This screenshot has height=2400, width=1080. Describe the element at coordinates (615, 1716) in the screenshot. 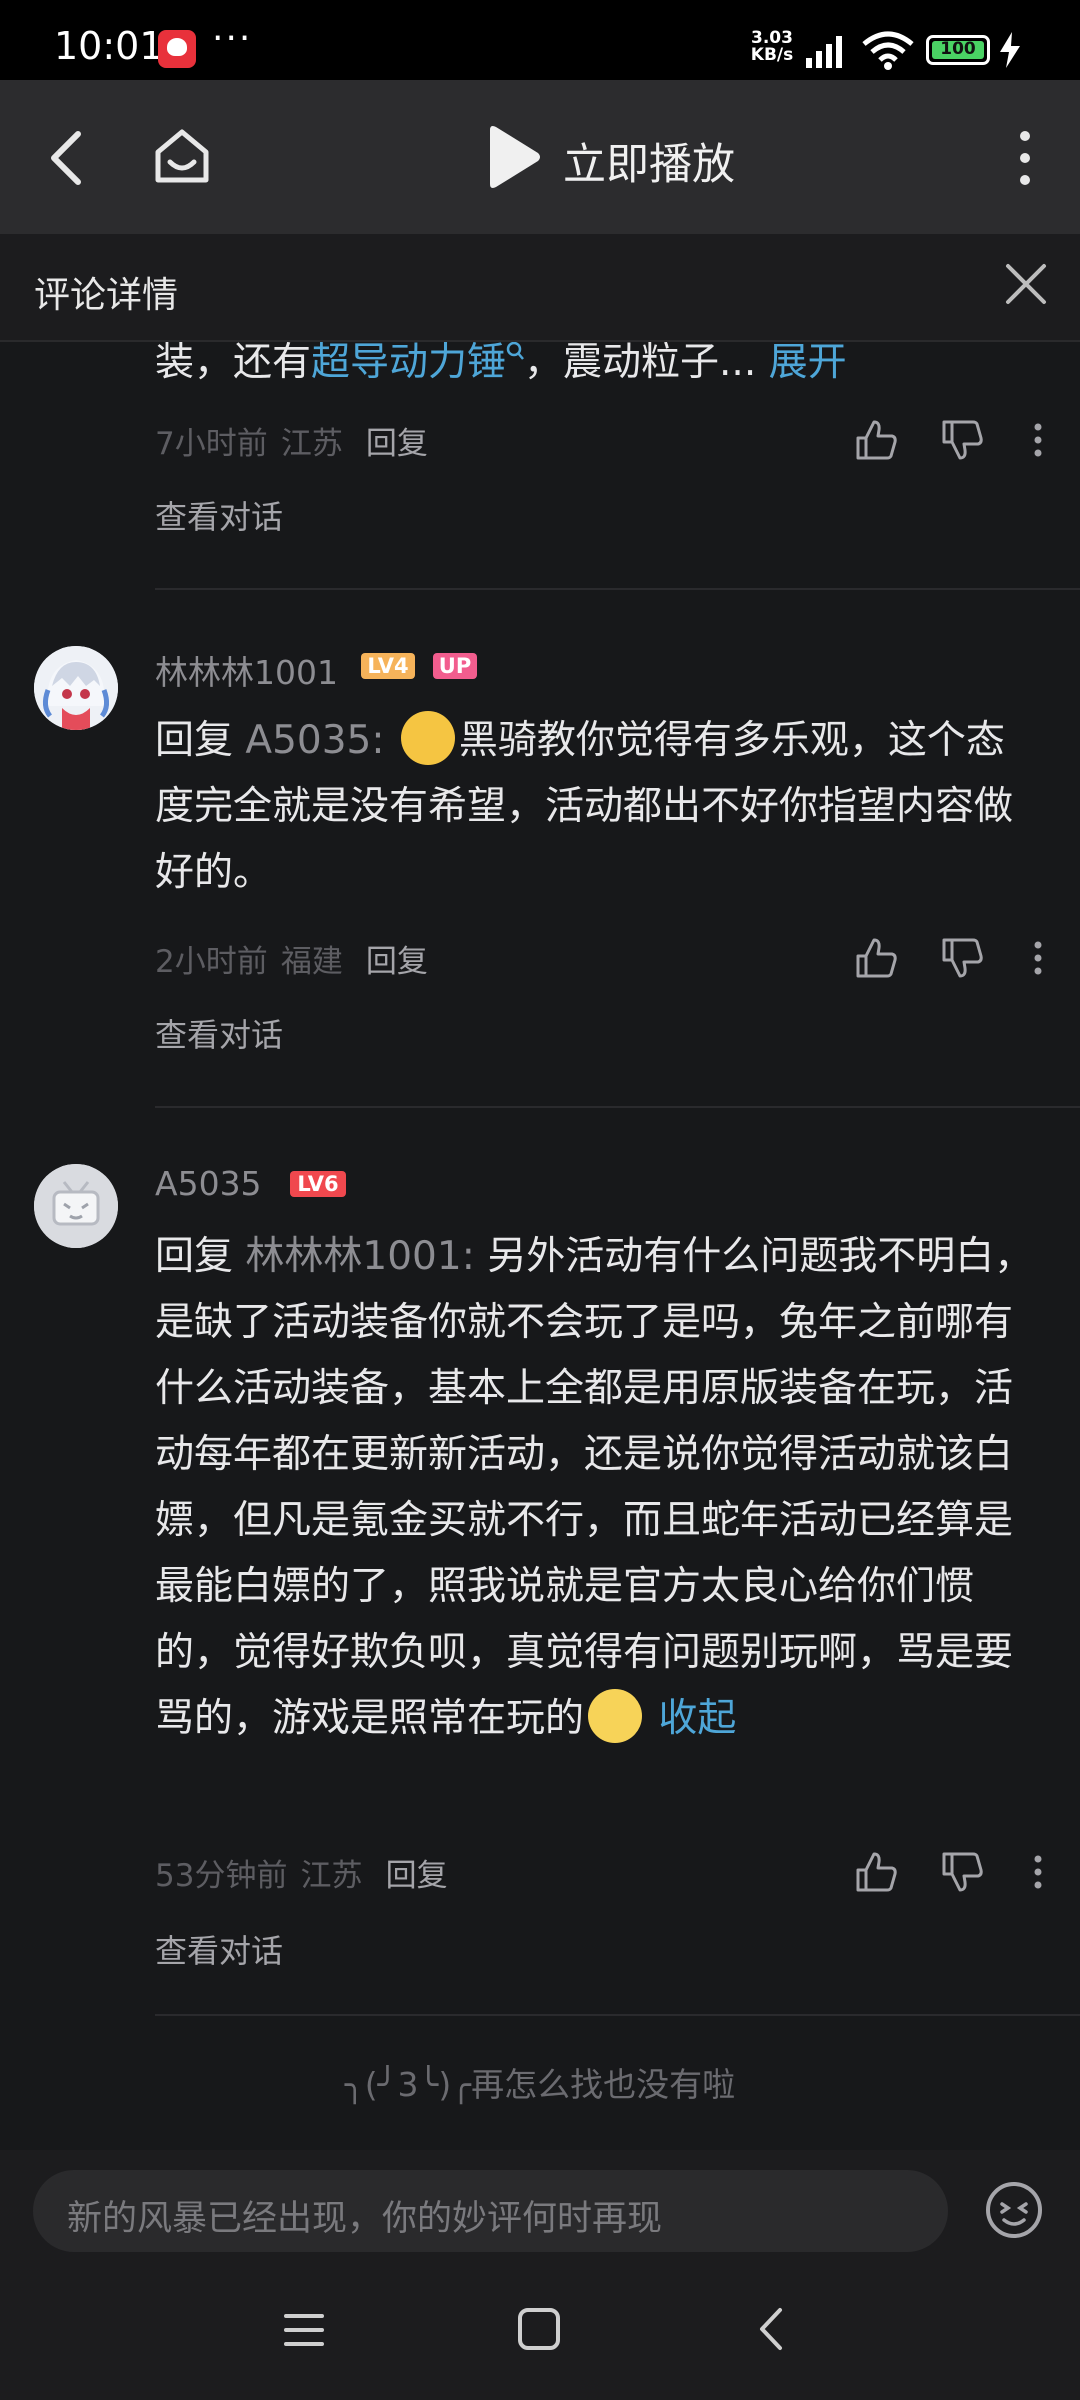

I see `dizzy-face-emoji-icon` at that location.